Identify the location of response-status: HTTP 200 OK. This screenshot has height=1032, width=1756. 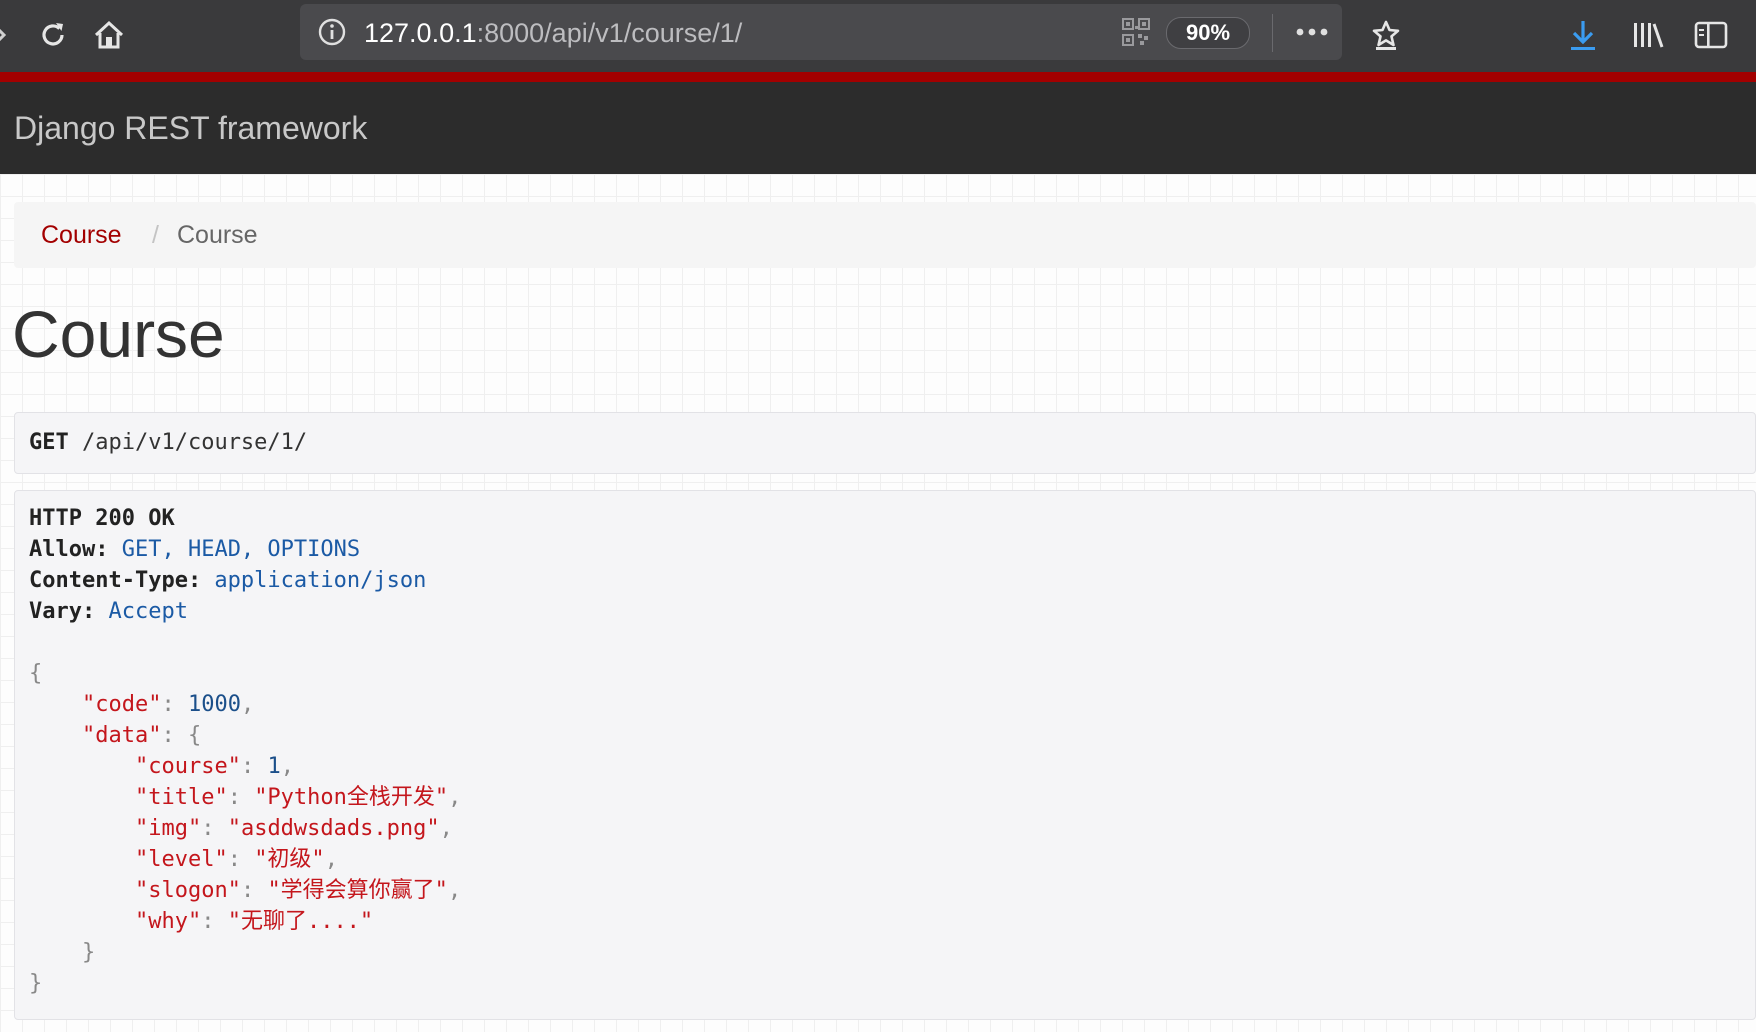
(102, 518).